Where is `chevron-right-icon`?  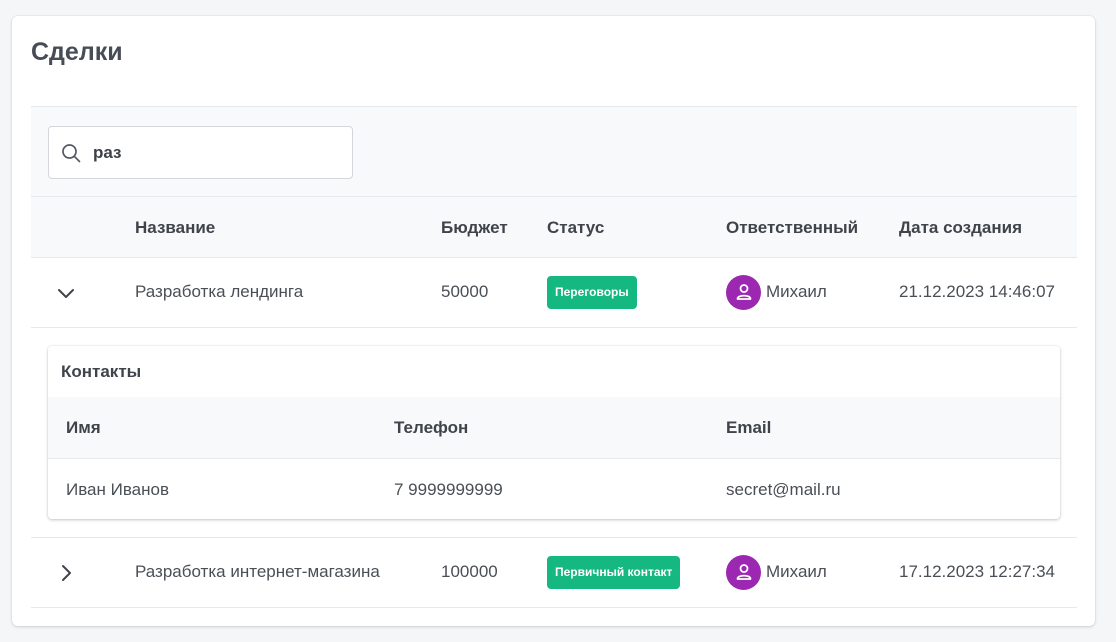
chevron-right-icon is located at coordinates (66, 573).